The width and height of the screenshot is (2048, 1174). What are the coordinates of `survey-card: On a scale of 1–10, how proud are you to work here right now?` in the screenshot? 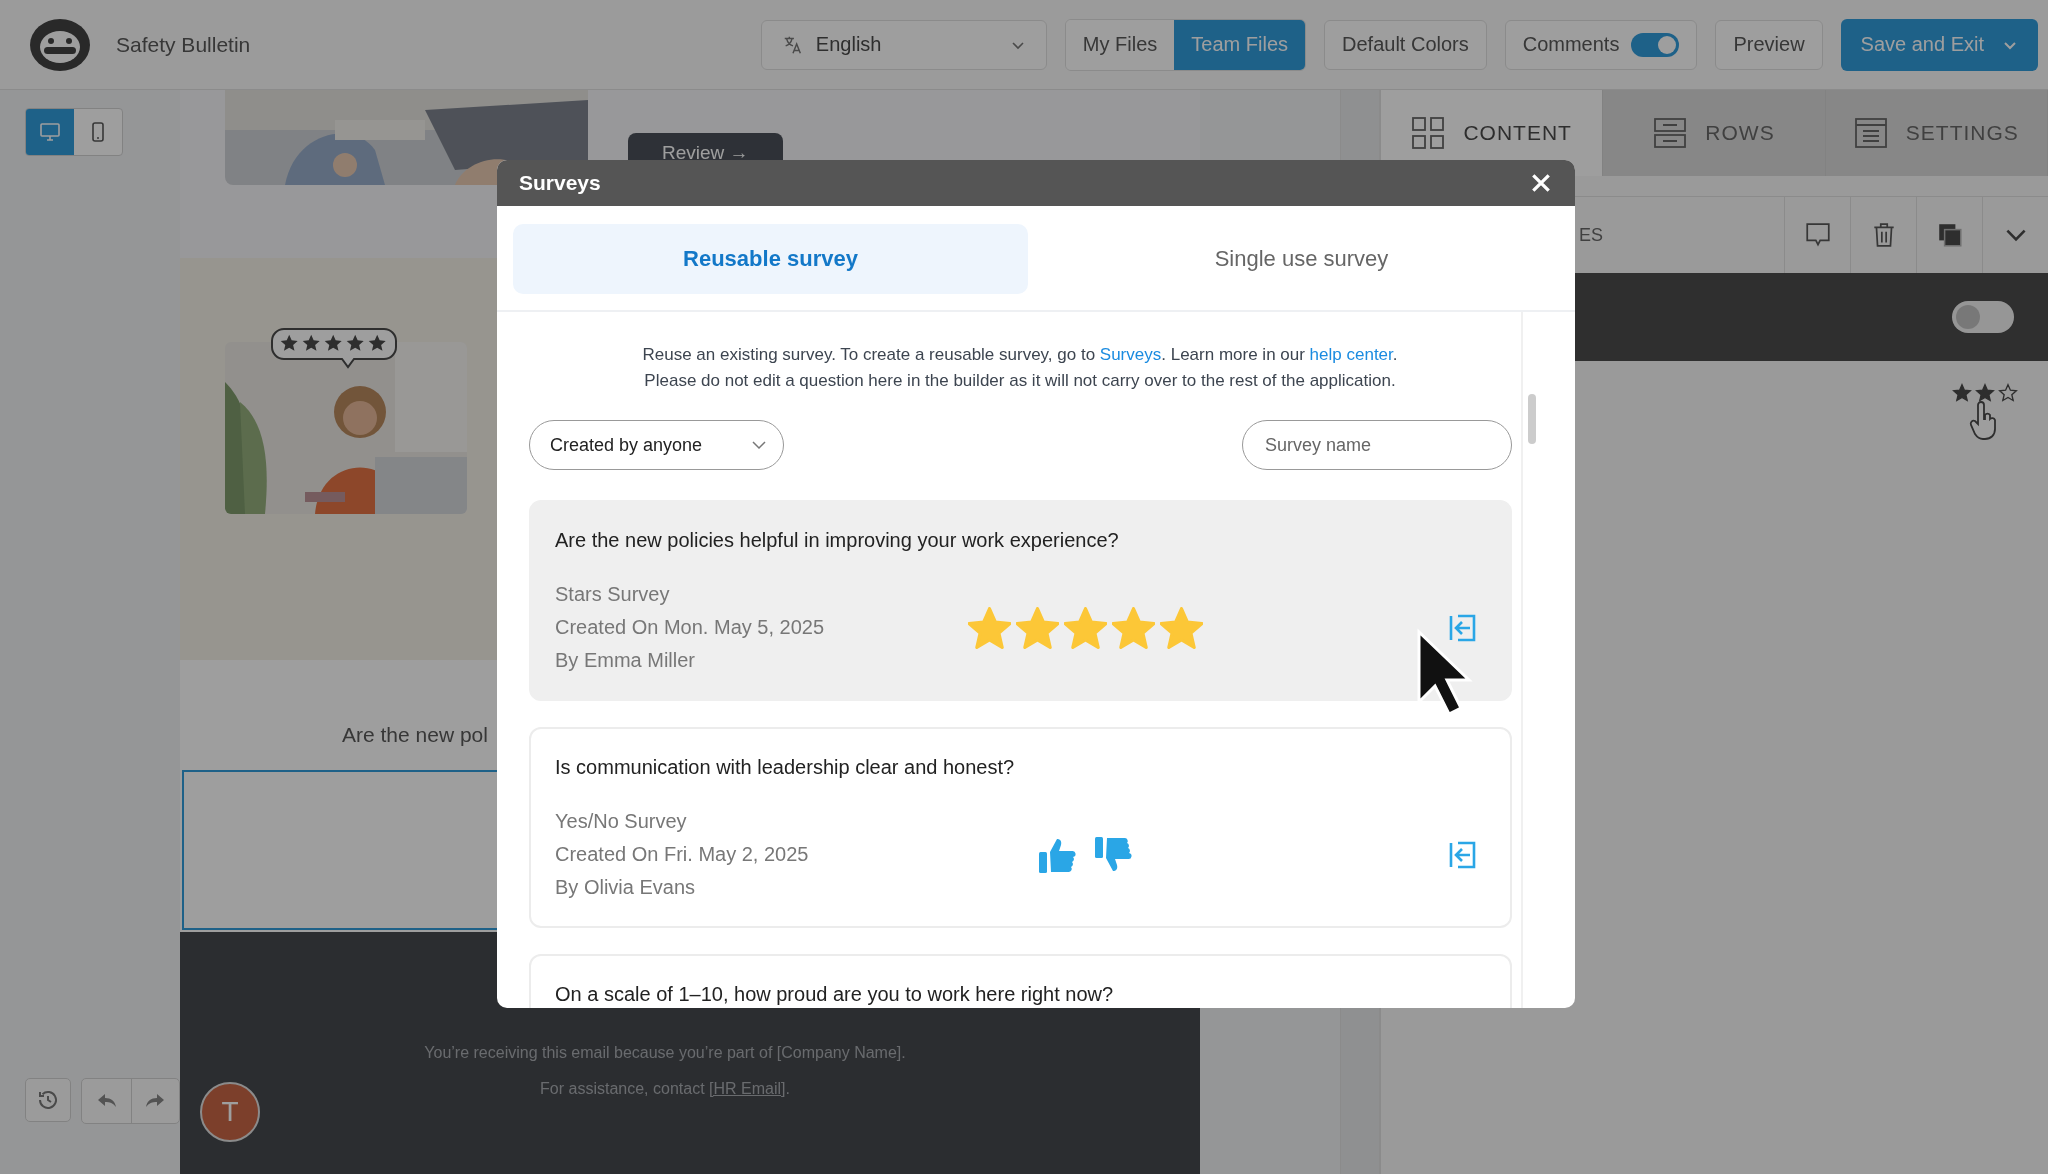 It's located at (1020, 981).